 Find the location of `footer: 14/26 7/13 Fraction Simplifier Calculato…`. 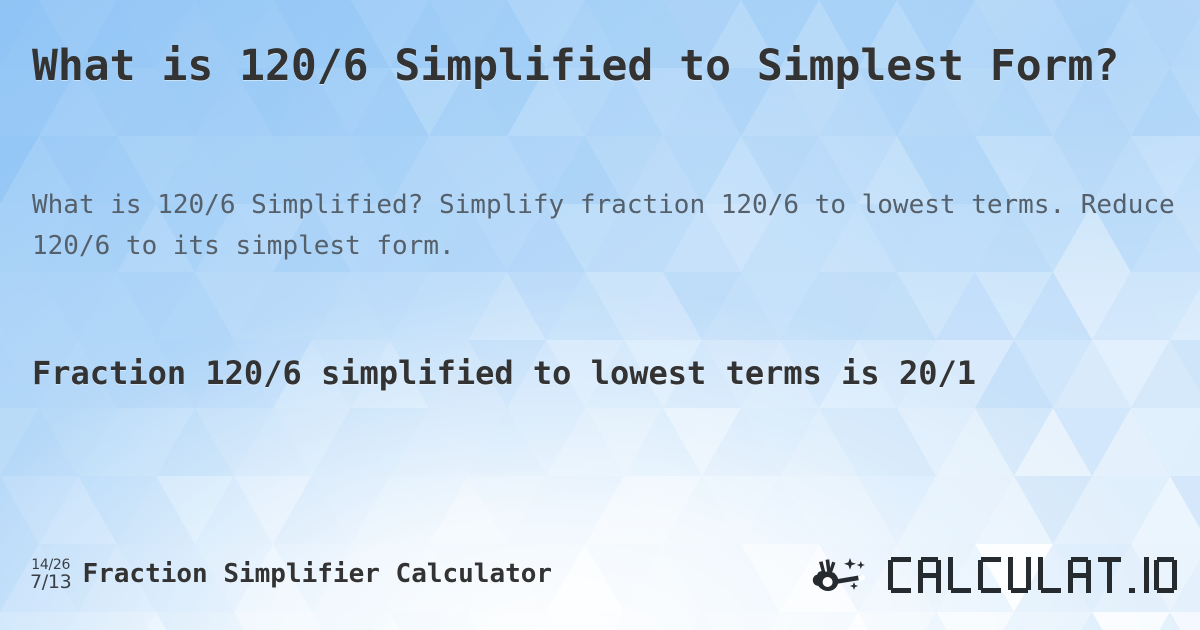

footer: 14/26 7/13 Fraction Simplifier Calculato… is located at coordinates (600, 578).